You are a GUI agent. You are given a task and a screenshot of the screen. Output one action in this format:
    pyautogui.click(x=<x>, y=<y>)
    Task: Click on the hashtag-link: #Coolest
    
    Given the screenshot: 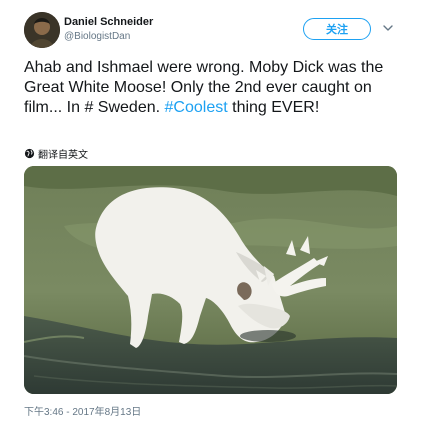 What is the action you would take?
    pyautogui.click(x=196, y=107)
    